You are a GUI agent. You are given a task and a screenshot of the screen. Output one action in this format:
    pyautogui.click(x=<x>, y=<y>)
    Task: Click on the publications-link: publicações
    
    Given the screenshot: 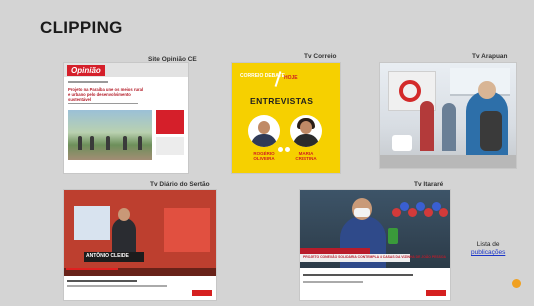 What is the action you would take?
    pyautogui.click(x=488, y=252)
    